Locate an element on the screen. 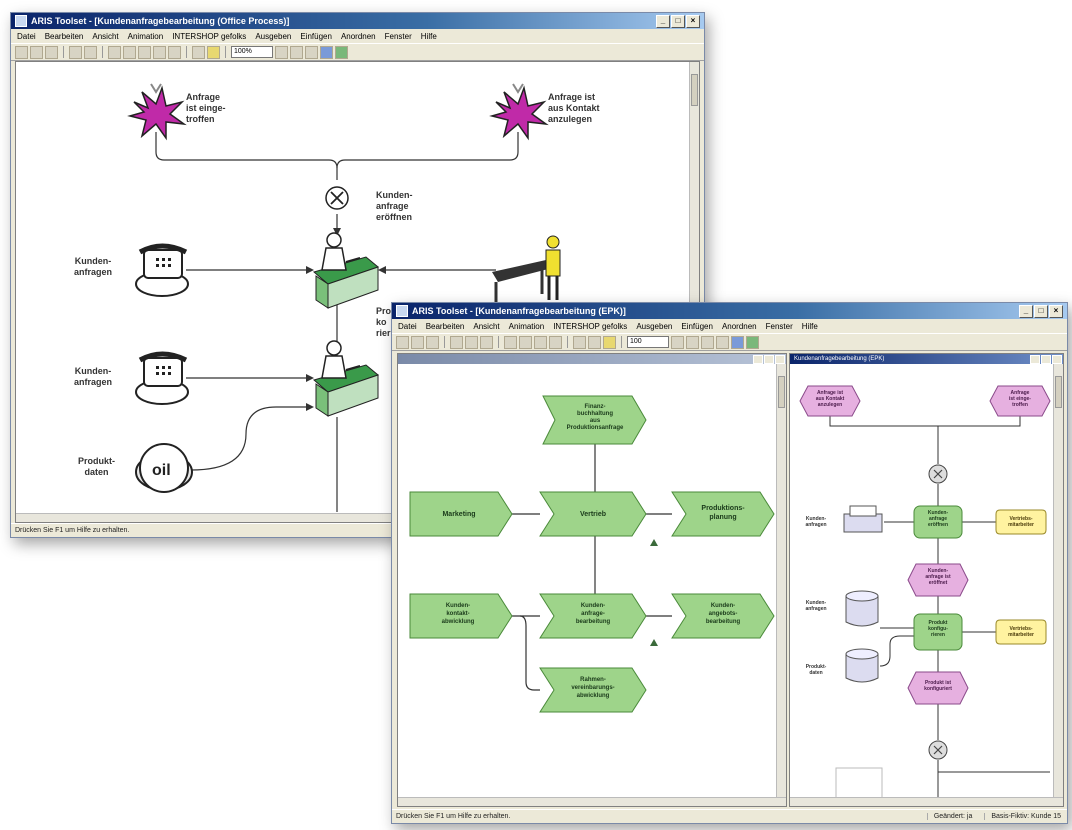  aris-app-icon is located at coordinates (21, 21).